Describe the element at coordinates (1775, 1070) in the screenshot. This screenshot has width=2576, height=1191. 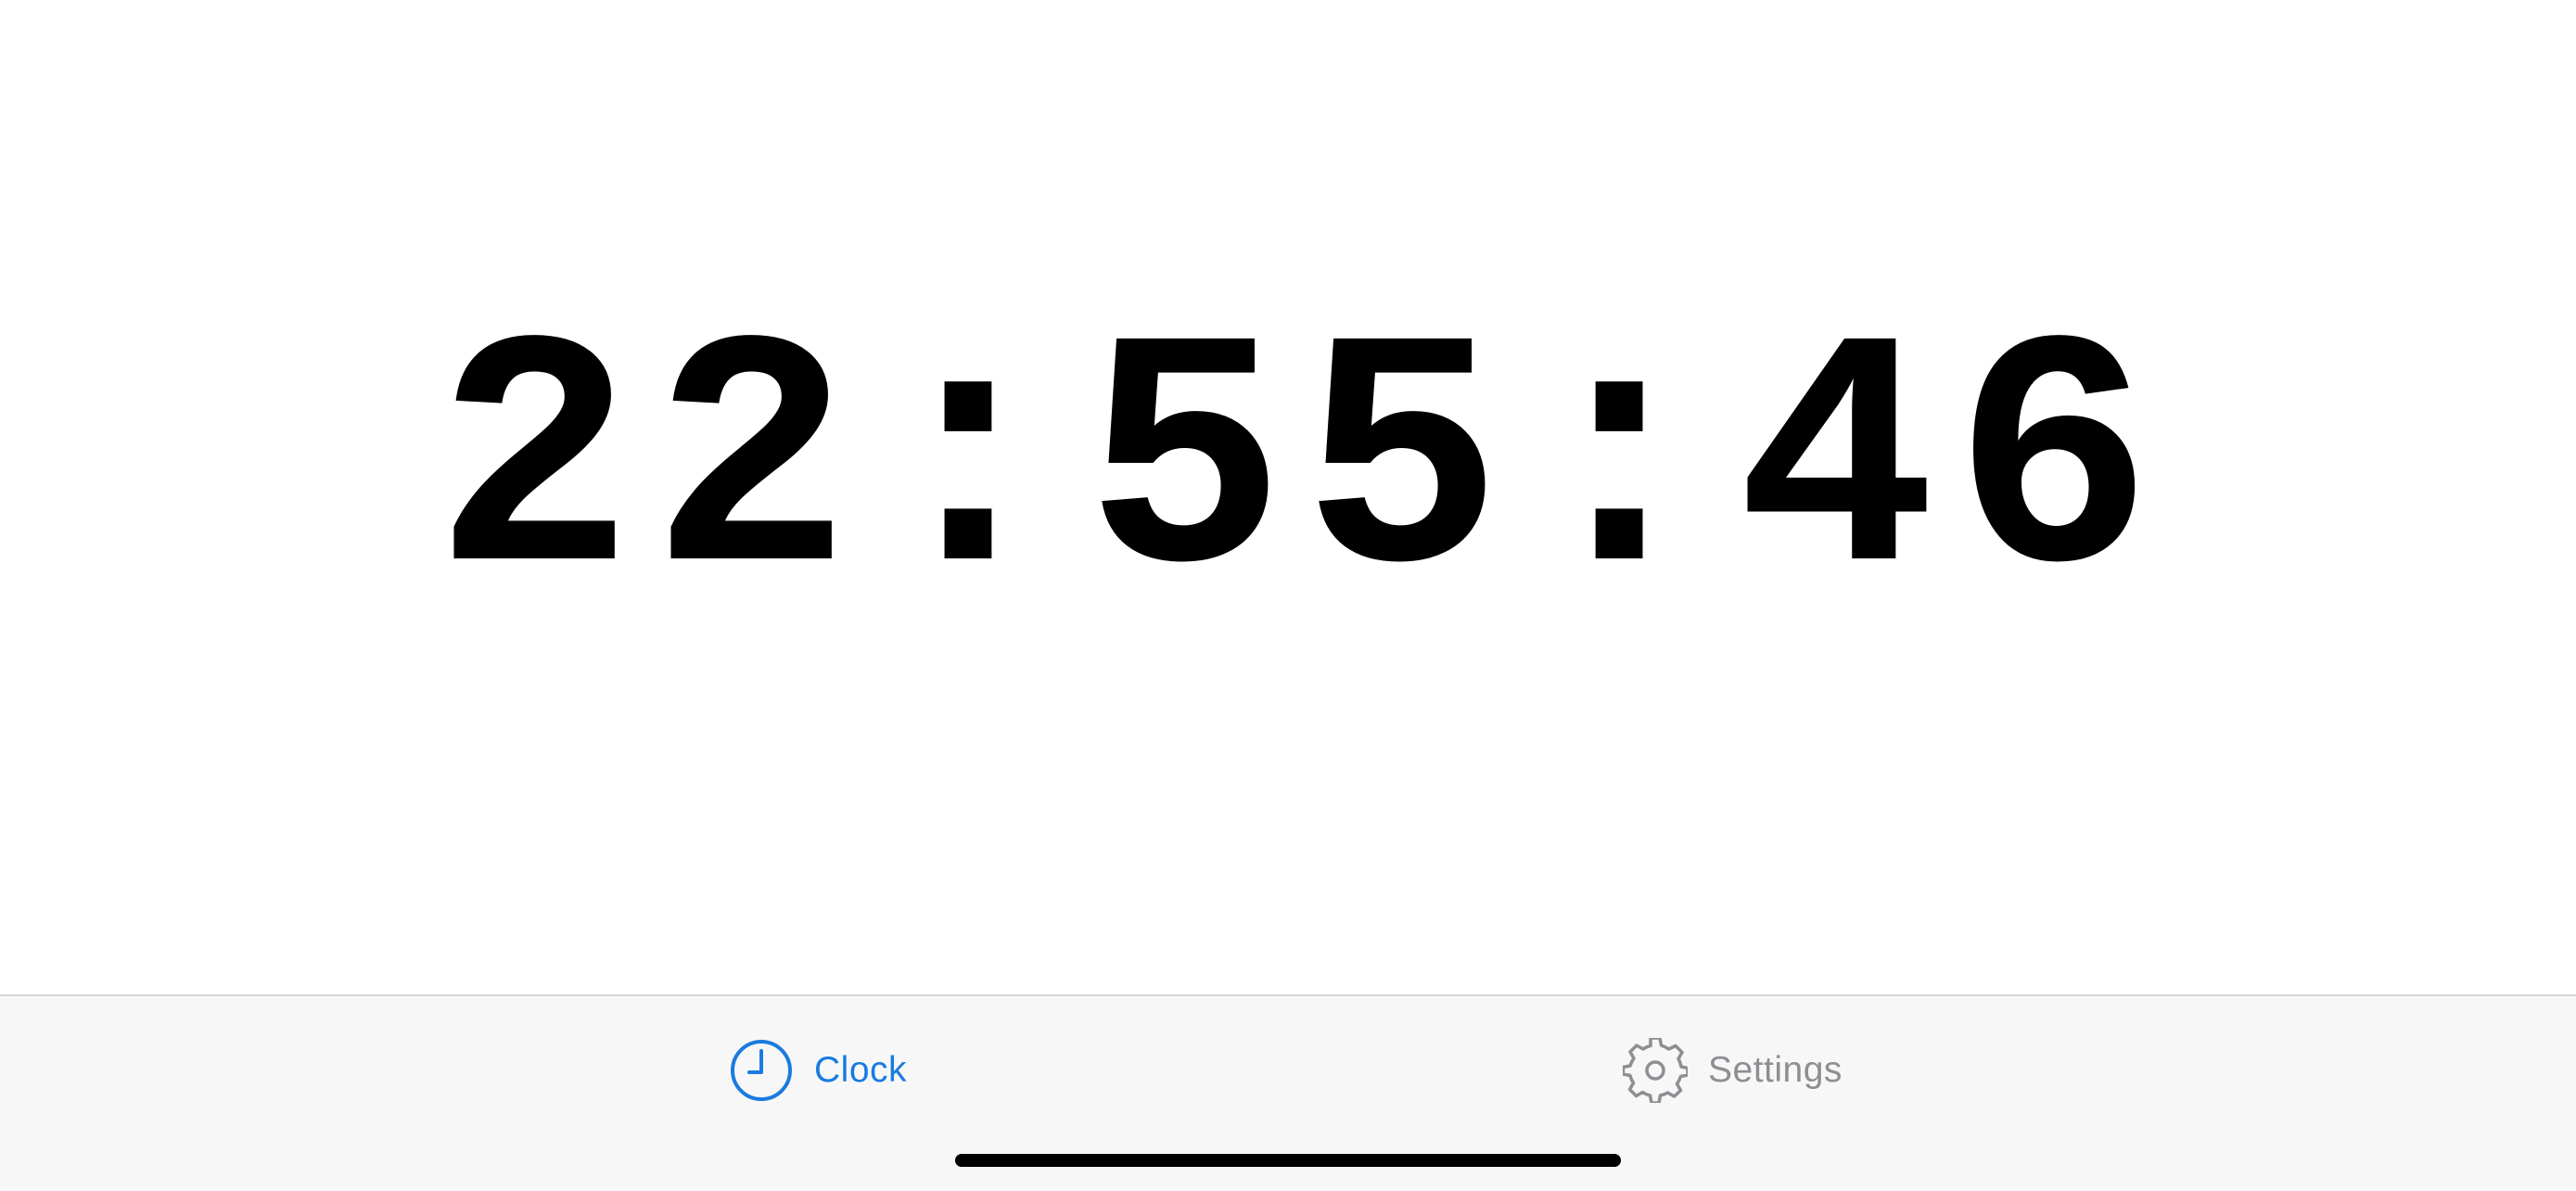
I see `tab-settings-label: Settings` at that location.